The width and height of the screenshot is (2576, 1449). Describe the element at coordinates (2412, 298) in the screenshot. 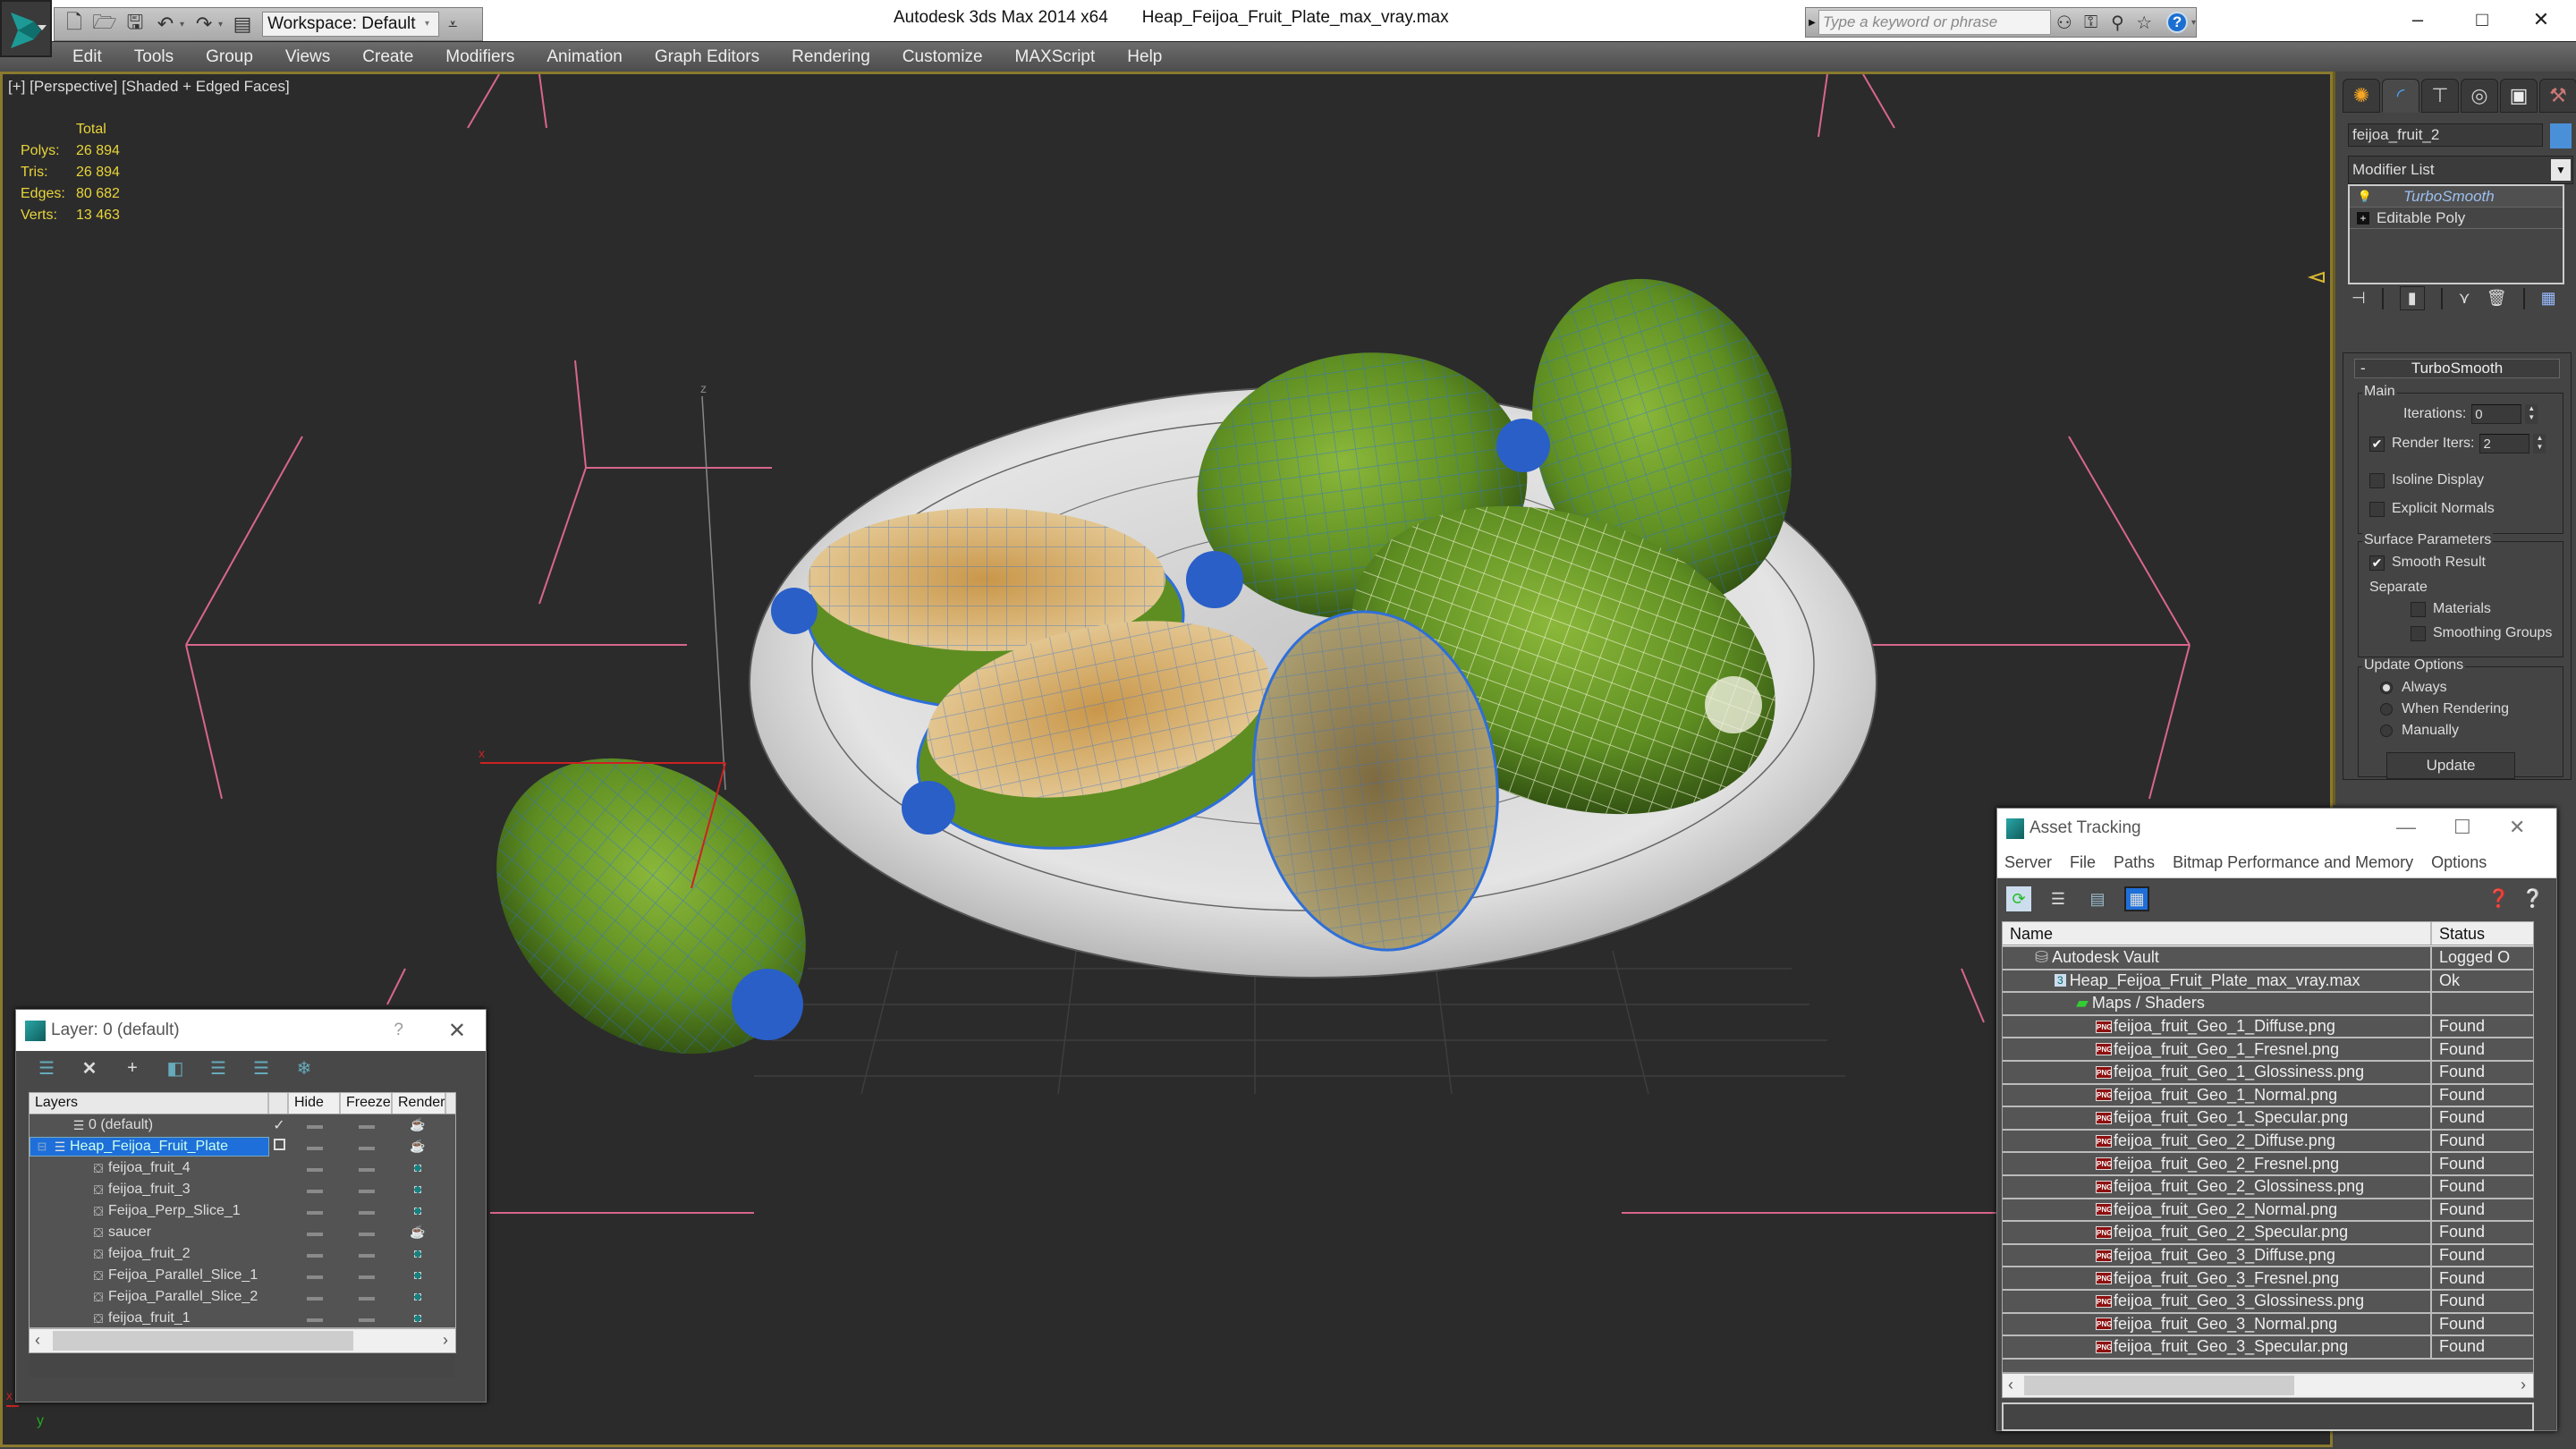

I see `show-end-result-icon: ▮` at that location.